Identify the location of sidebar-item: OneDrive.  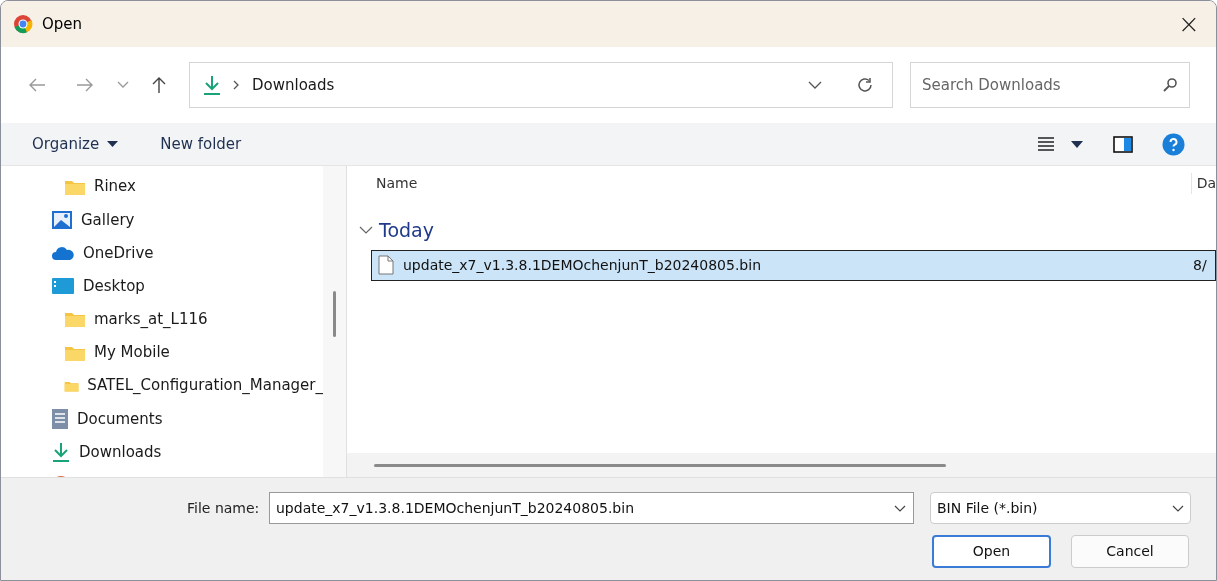
(118, 253).